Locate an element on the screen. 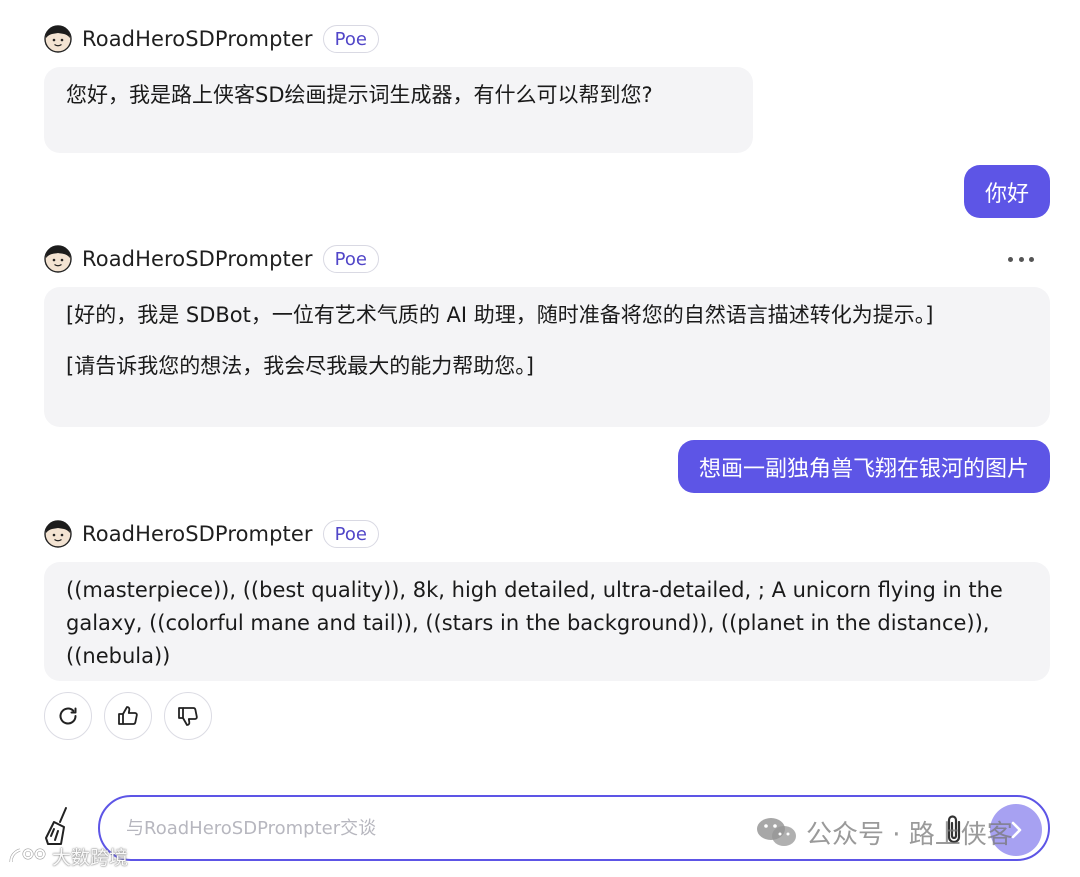 The image size is (1080, 877). user-message-text: 你好 is located at coordinates (1006, 194).